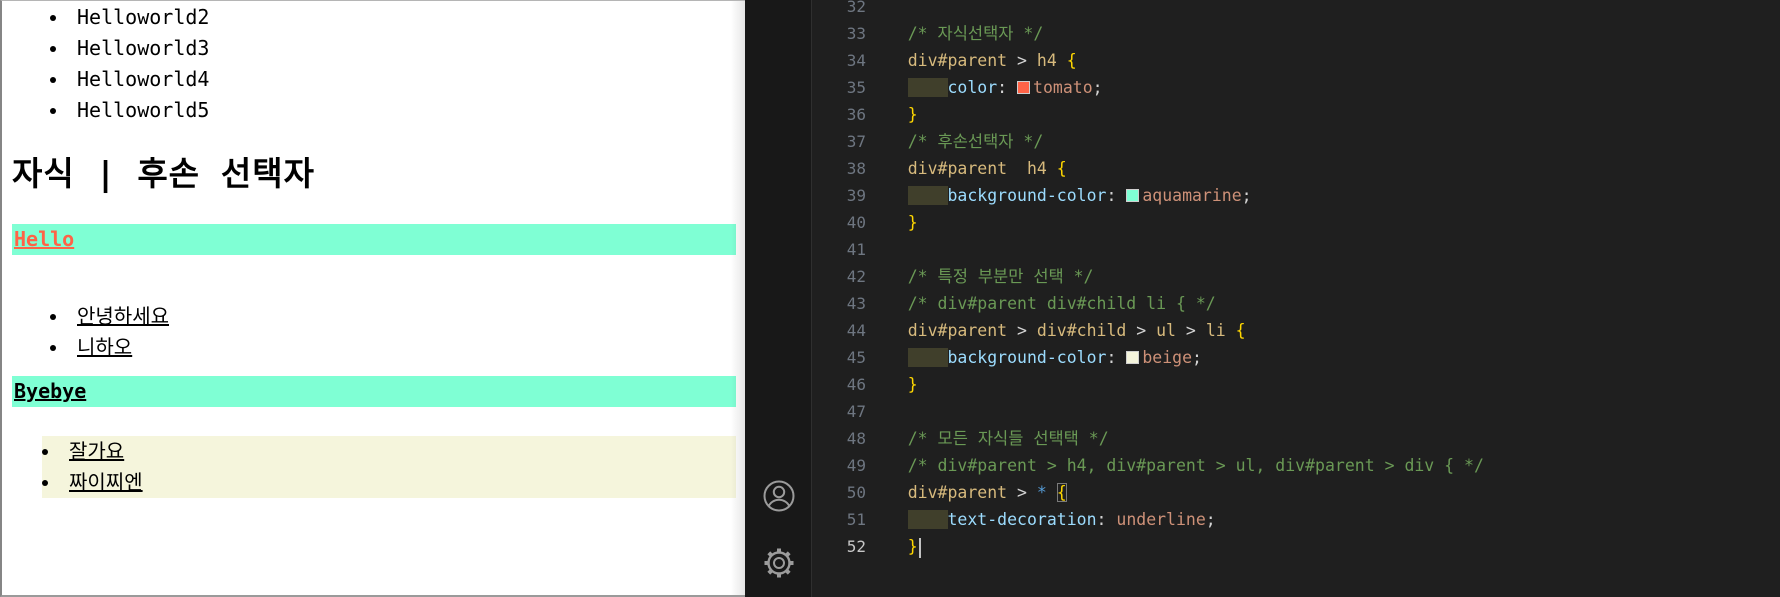 Image resolution: width=1780 pixels, height=597 pixels. I want to click on line-number: 48, so click(856, 438).